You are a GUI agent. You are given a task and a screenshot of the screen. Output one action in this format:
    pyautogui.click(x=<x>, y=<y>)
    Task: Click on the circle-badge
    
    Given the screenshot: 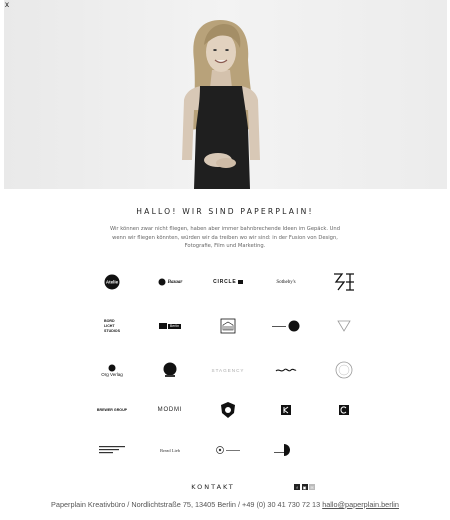 What is the action you would take?
    pyautogui.click(x=240, y=282)
    